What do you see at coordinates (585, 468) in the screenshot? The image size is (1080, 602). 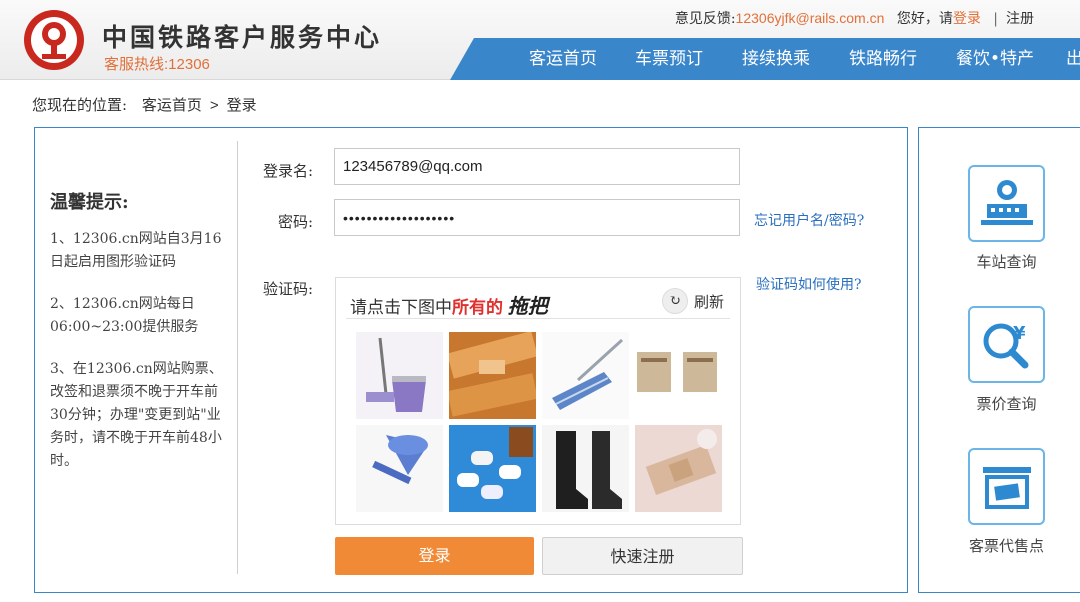 I see `captcha-tile-rain-boots` at bounding box center [585, 468].